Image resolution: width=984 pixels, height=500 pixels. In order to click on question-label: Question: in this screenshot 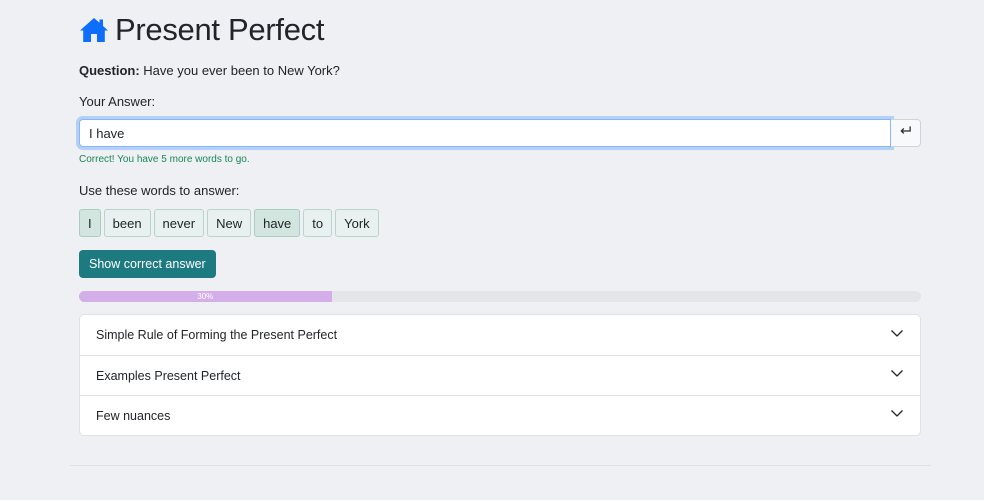, I will do `click(109, 70)`.